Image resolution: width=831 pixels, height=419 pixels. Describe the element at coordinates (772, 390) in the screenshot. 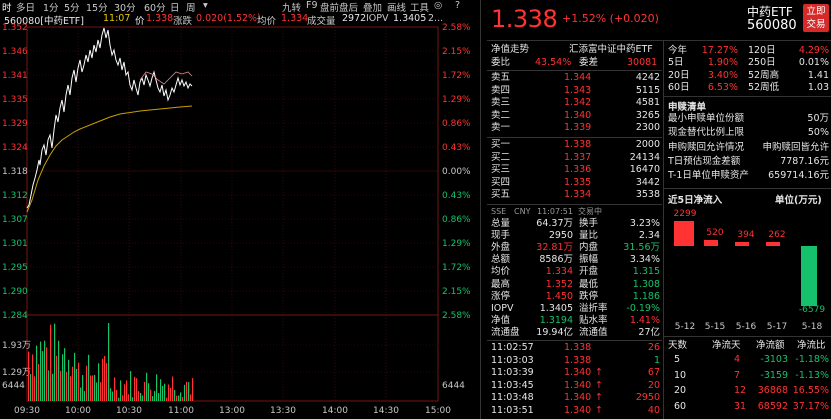

I see `flow-amount: 36868` at that location.